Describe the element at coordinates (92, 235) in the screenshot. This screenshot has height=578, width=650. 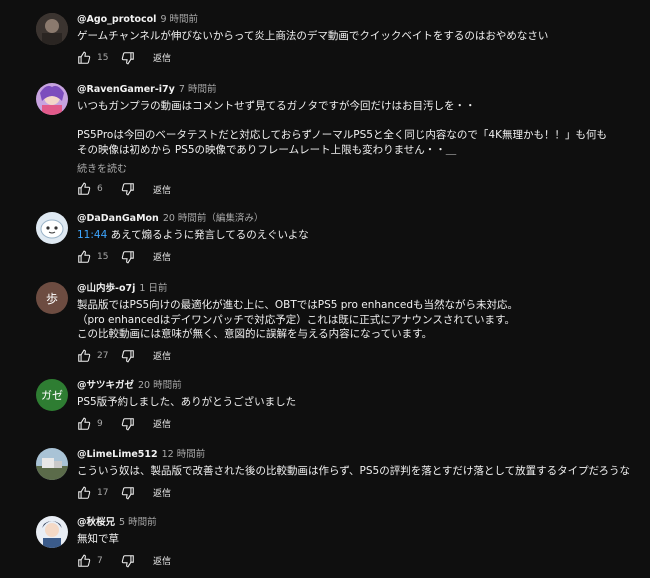
I see `timestamp-link: 11:44` at that location.